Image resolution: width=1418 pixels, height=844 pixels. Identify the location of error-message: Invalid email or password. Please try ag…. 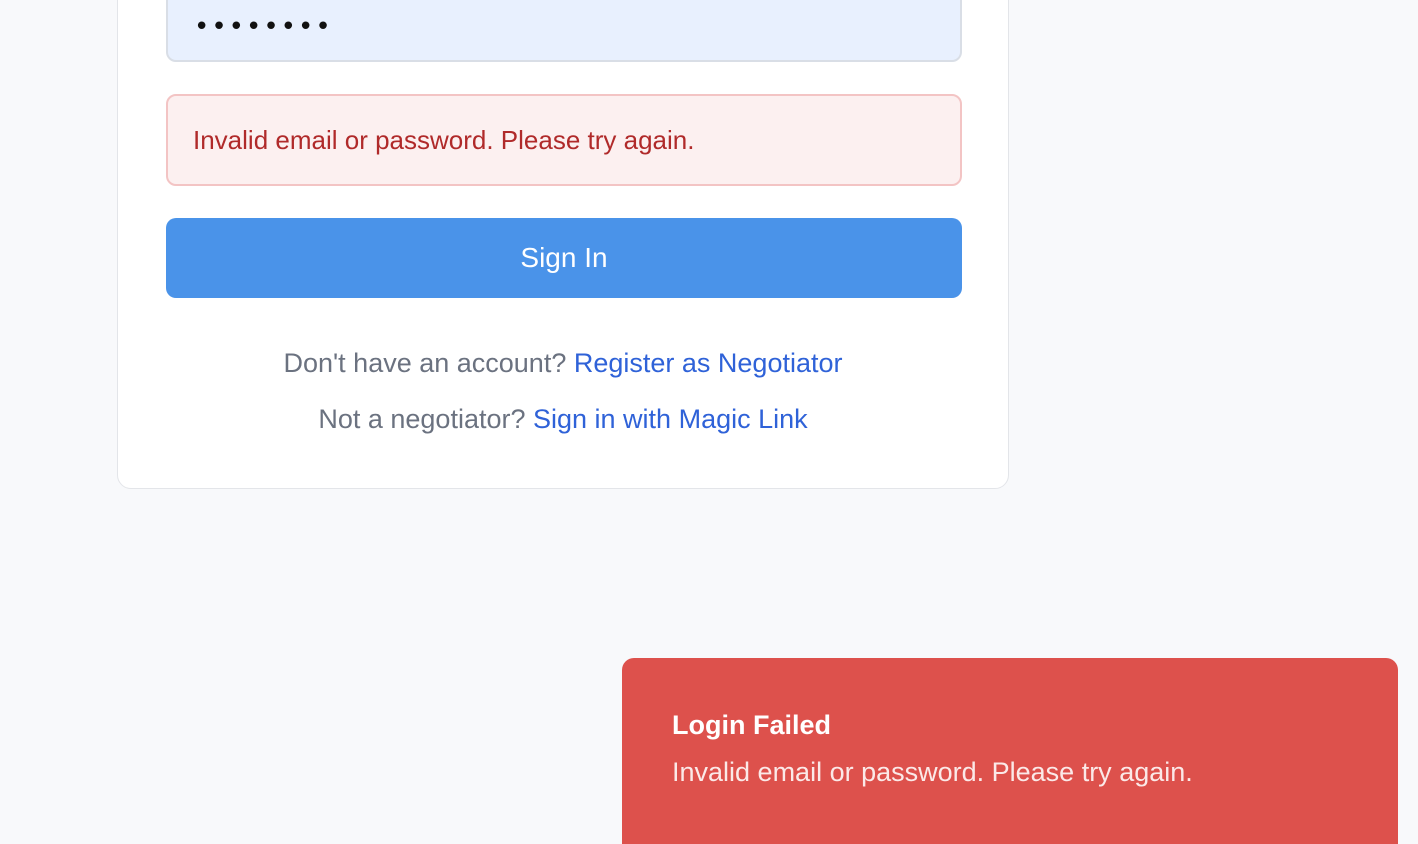
(444, 139).